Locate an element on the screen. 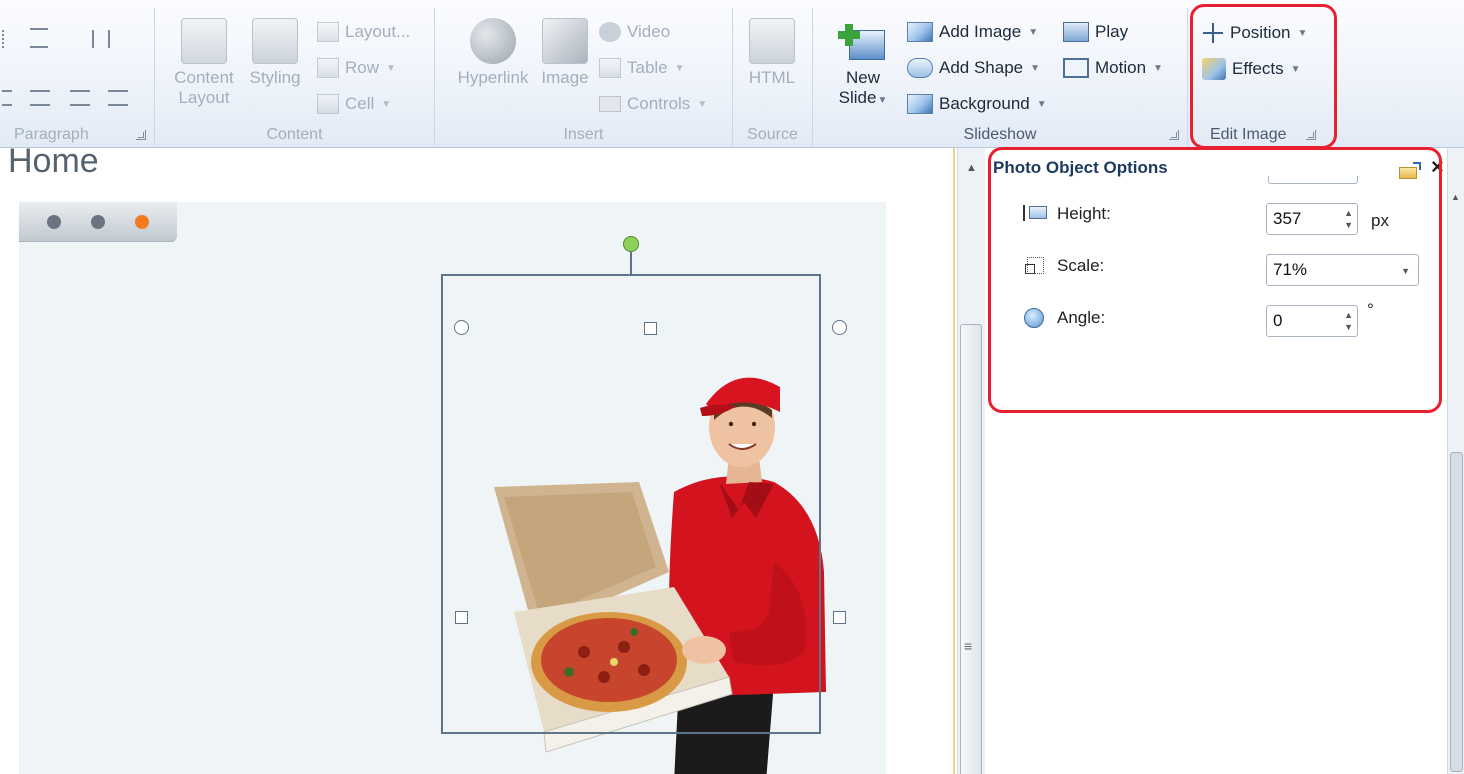 Image resolution: width=1464 pixels, height=774 pixels. background-label: Background is located at coordinates (984, 103).